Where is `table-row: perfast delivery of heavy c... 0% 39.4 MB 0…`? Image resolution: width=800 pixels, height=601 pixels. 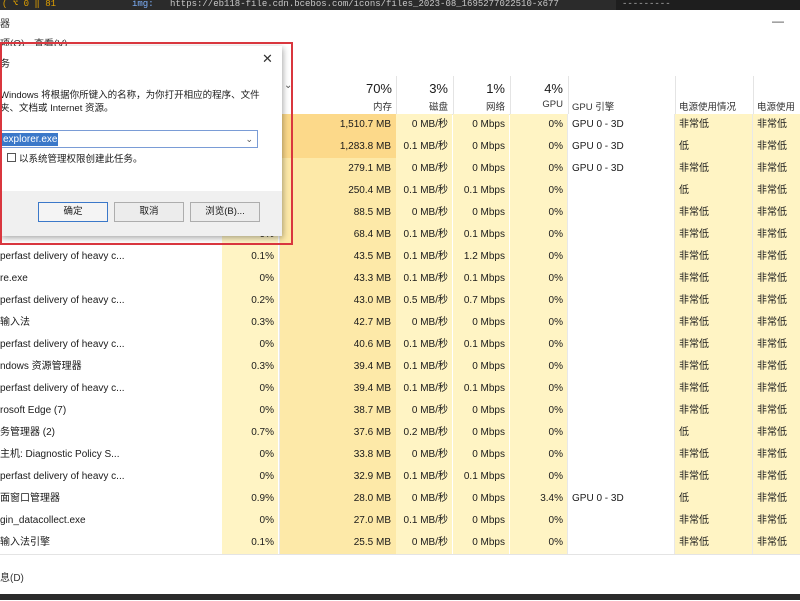
table-row: perfast delivery of heavy c... 0% 39.4 MB 0… is located at coordinates (400, 389).